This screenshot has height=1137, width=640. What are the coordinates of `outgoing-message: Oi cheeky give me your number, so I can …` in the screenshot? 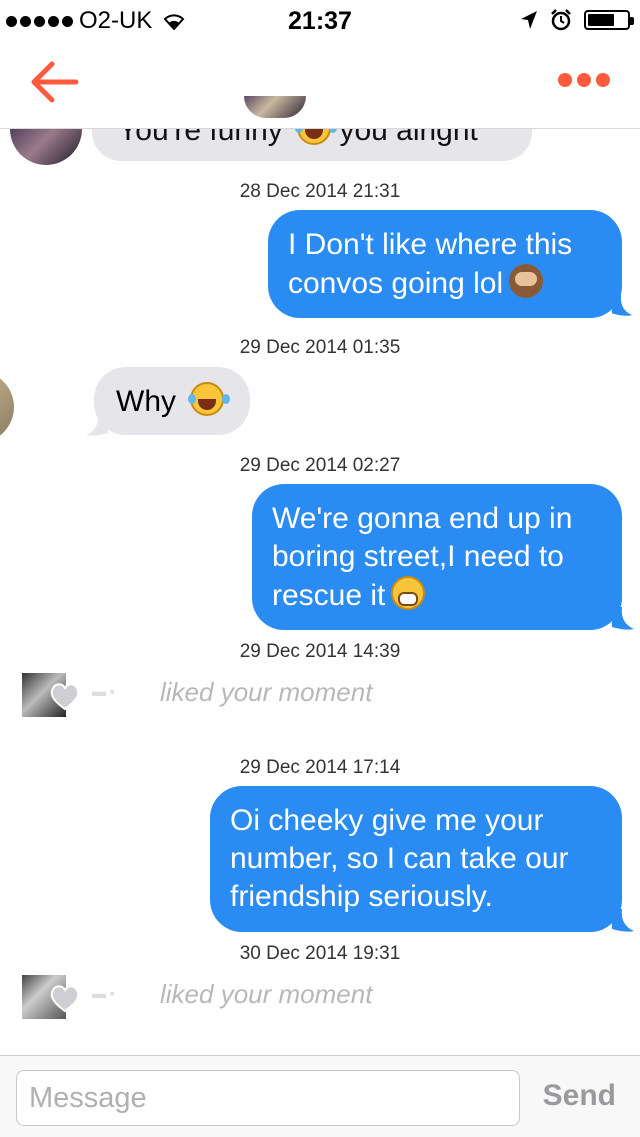 It's located at (416, 859).